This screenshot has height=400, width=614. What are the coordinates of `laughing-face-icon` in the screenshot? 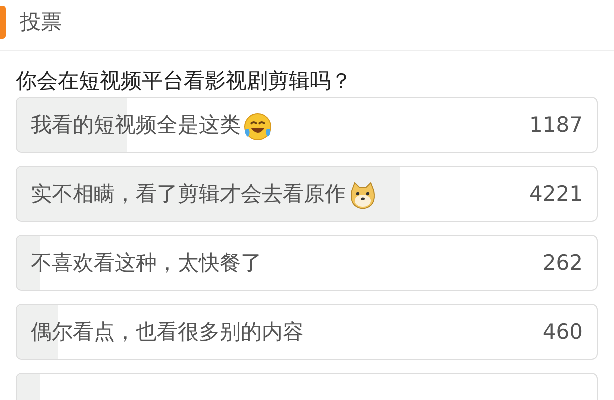 It's located at (258, 127).